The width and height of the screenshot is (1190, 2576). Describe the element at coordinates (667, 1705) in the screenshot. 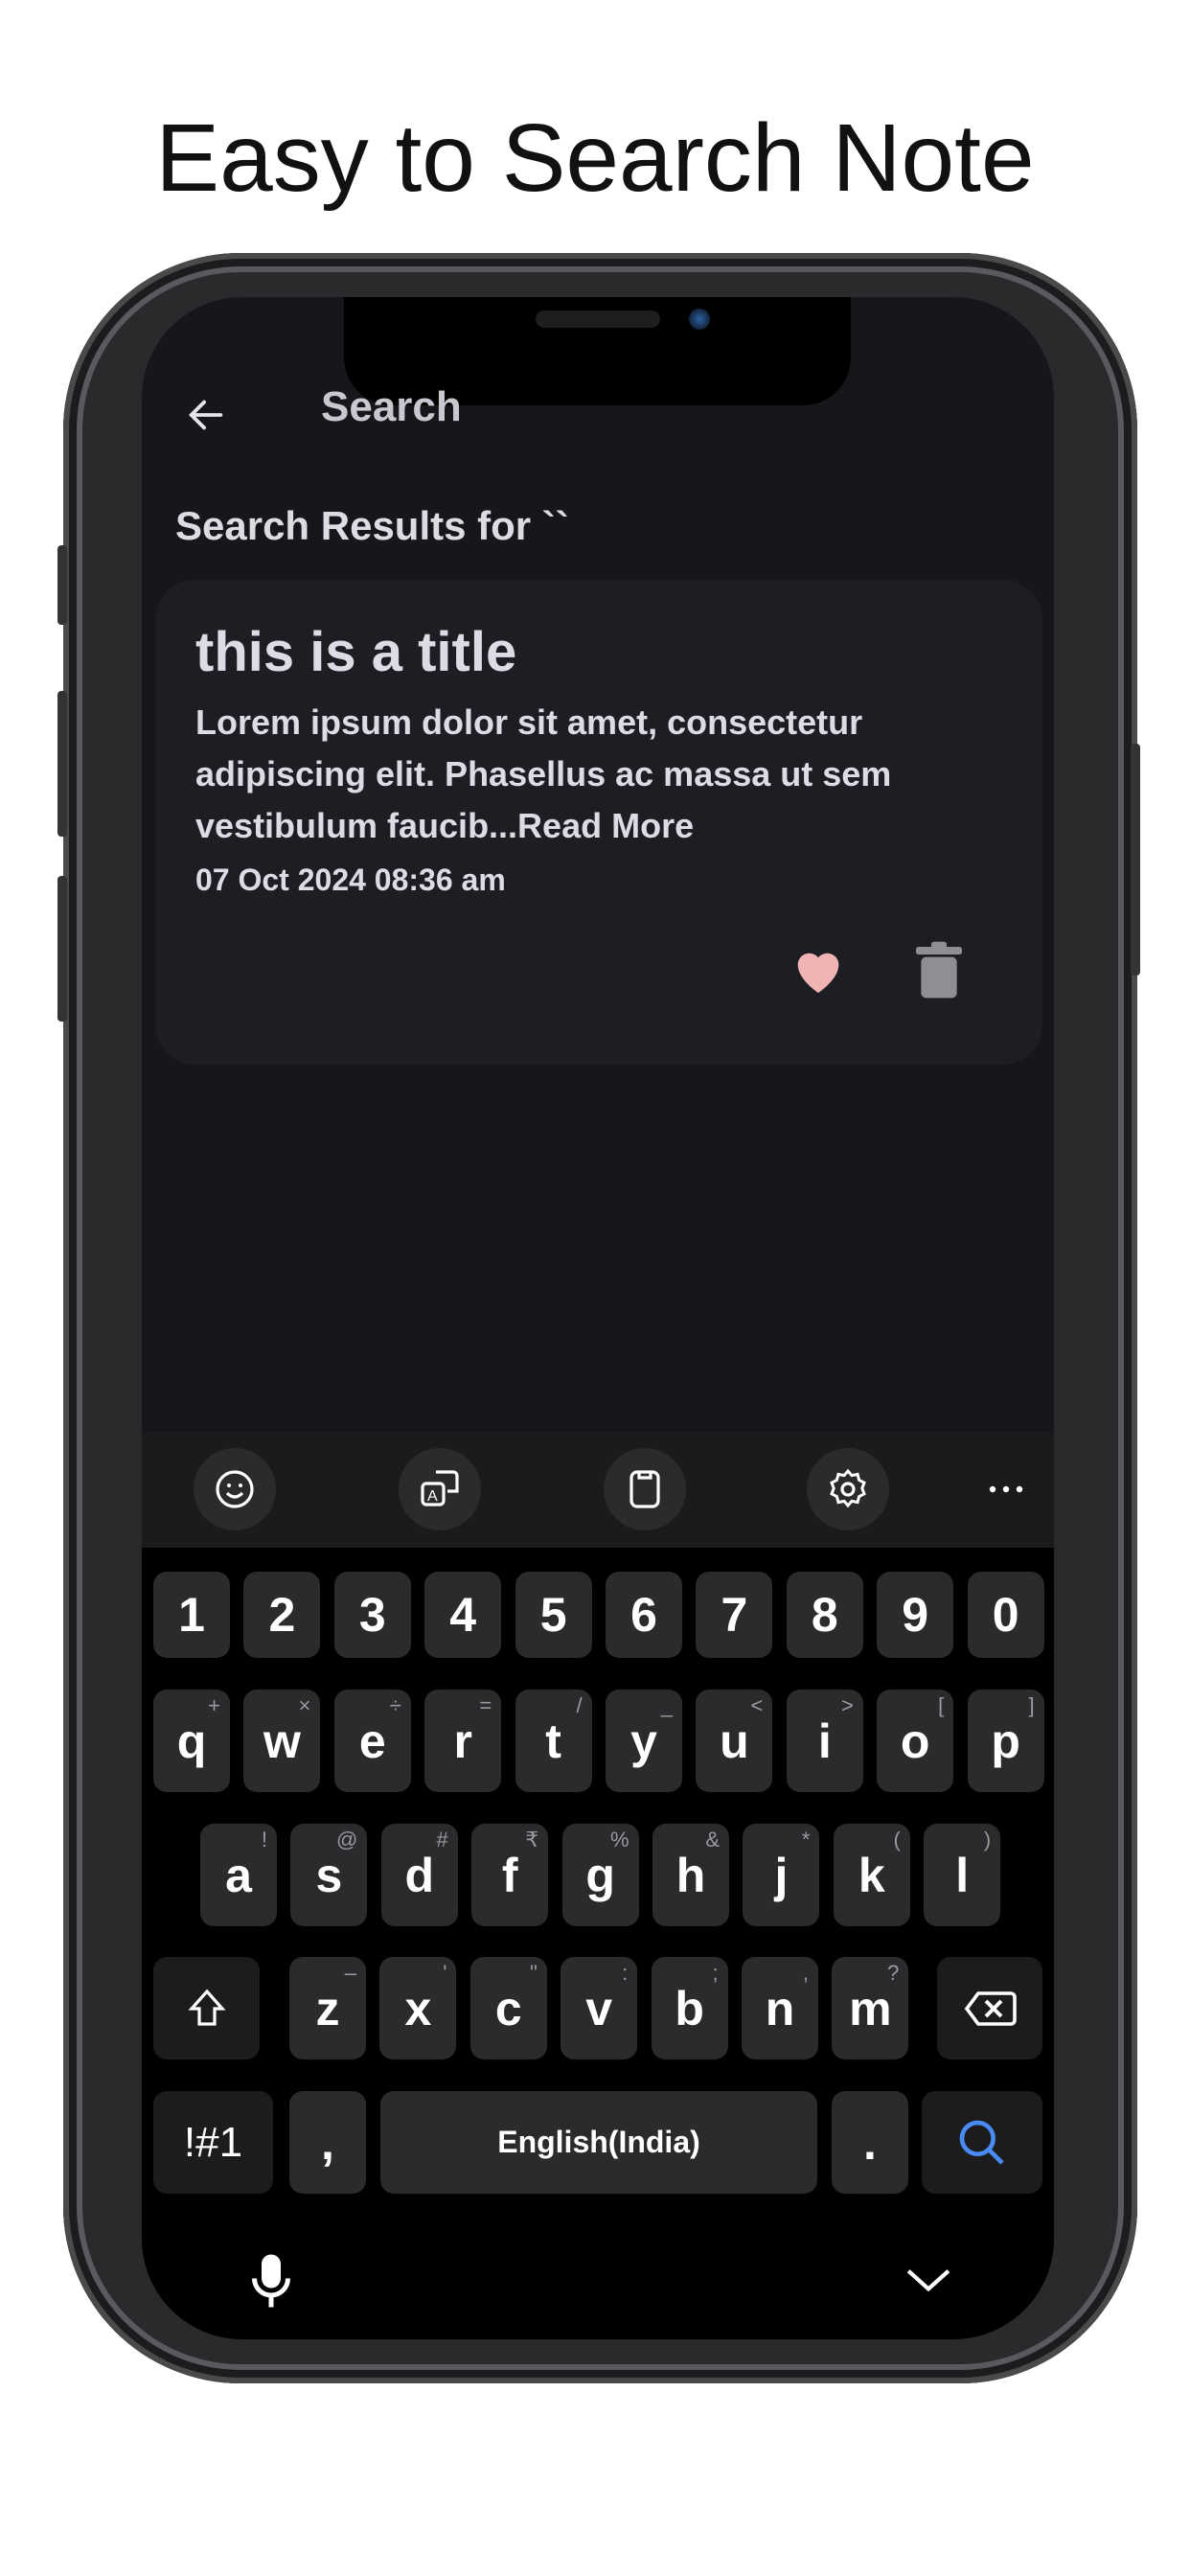

I see `key-secondary-label: _` at that location.